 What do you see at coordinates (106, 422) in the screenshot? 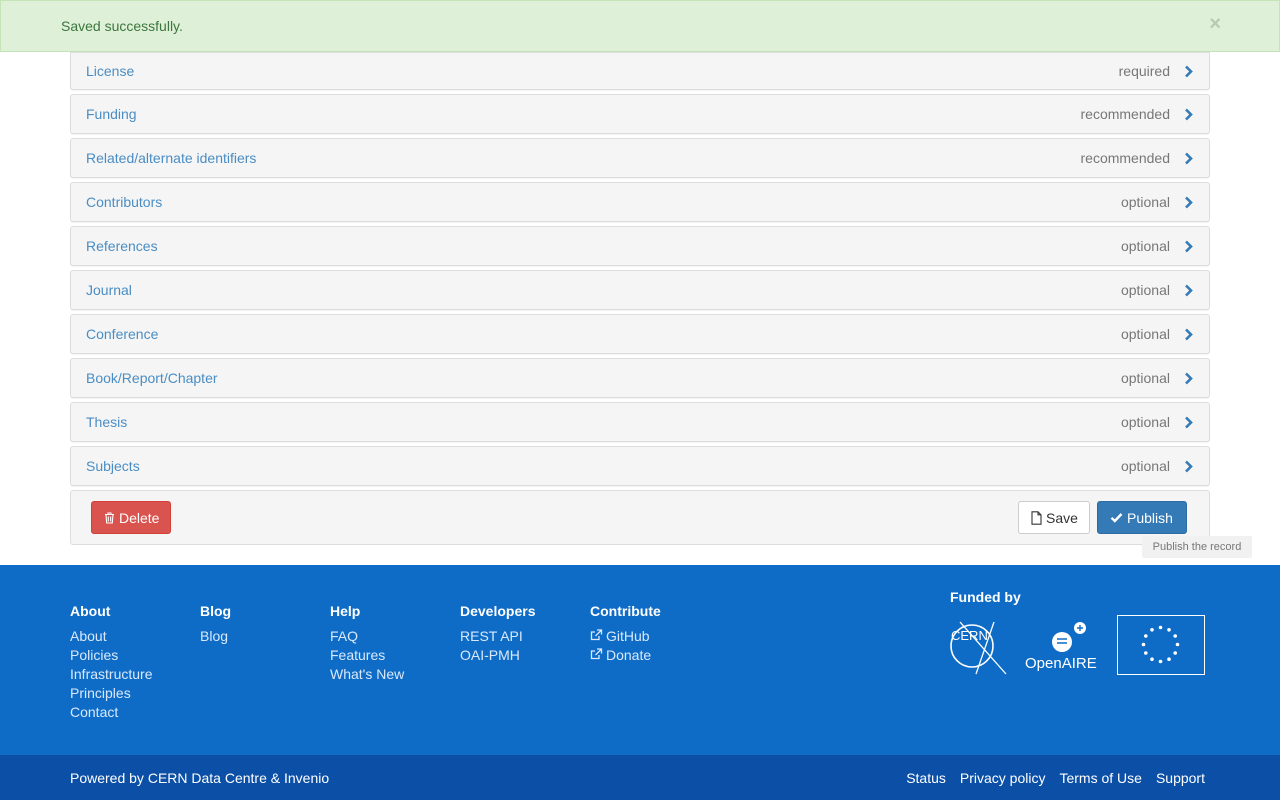
I see `panel-title: Thesis` at bounding box center [106, 422].